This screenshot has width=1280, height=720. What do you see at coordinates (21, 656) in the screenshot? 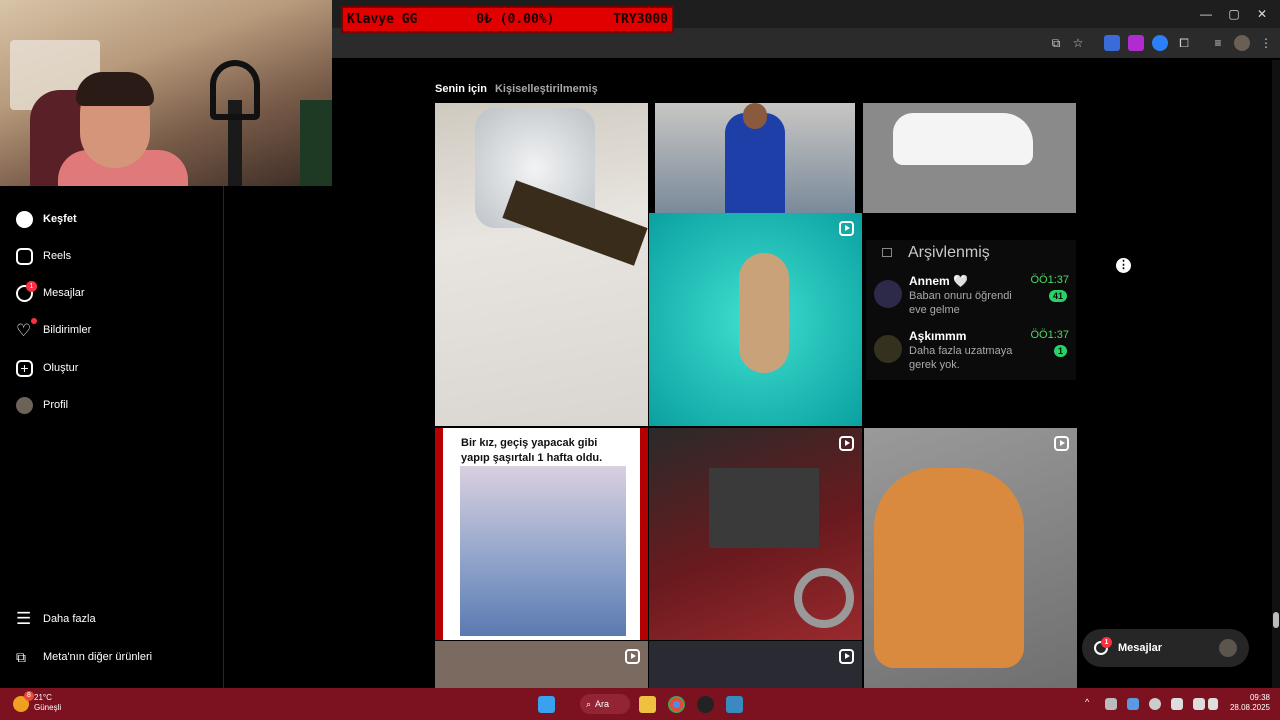
I see `grid-icon: ⧉` at bounding box center [21, 656].